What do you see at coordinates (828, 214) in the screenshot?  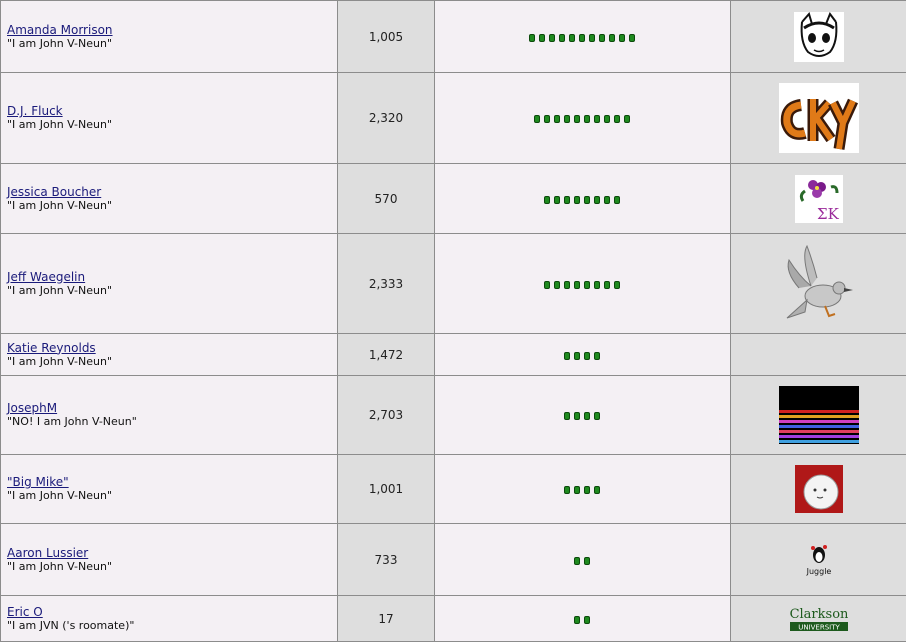 I see `svg-text: ΣΚ` at bounding box center [828, 214].